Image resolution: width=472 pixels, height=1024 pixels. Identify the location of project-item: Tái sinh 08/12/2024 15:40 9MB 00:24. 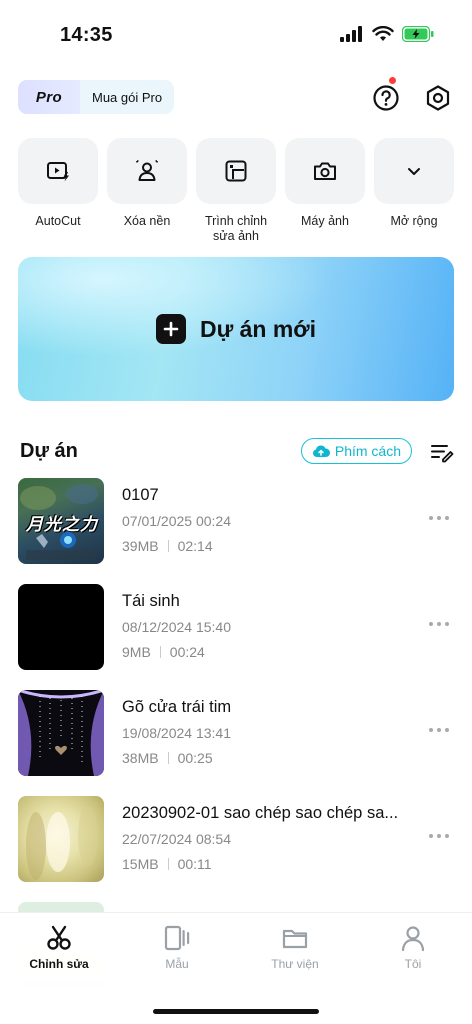
(236, 628).